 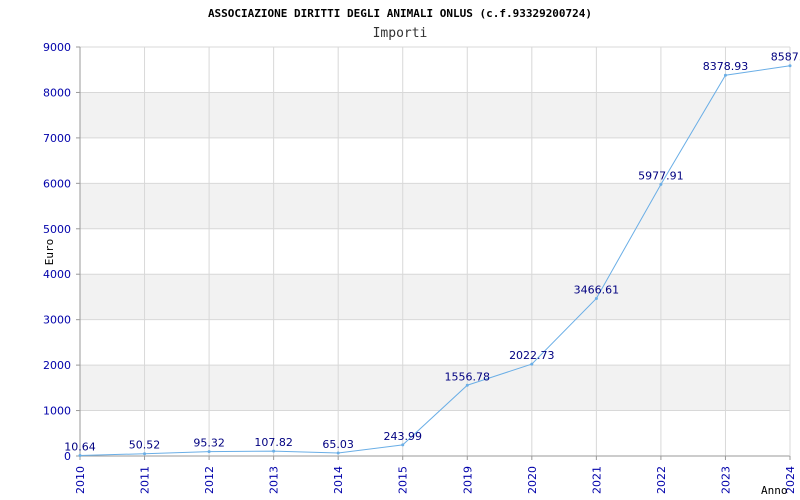 I want to click on y-tick-label: 6000, so click(x=57, y=183).